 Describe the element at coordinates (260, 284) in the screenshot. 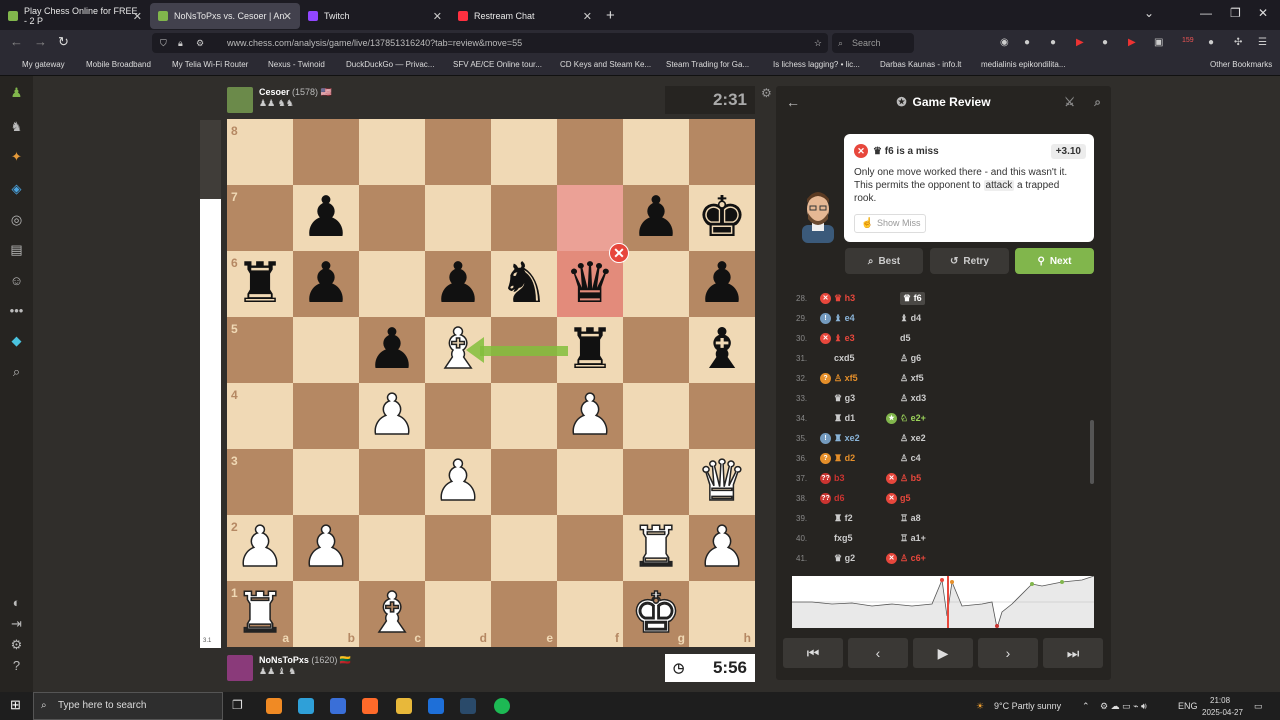

I see `square-a6: 6 ♜` at that location.